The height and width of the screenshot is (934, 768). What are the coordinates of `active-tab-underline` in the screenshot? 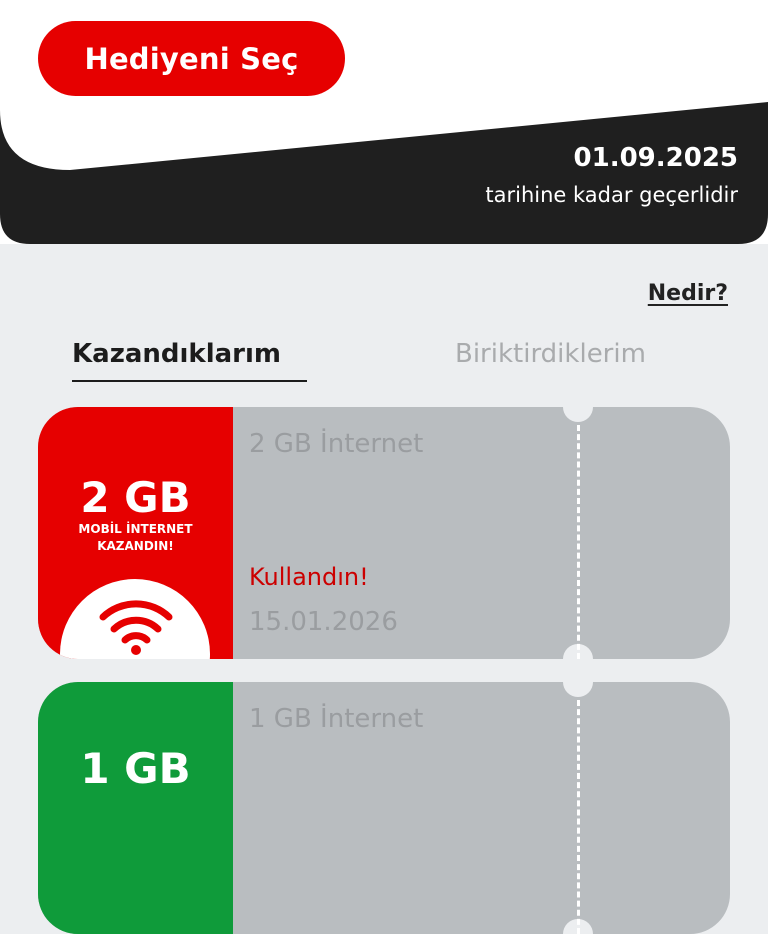 It's located at (189, 381).